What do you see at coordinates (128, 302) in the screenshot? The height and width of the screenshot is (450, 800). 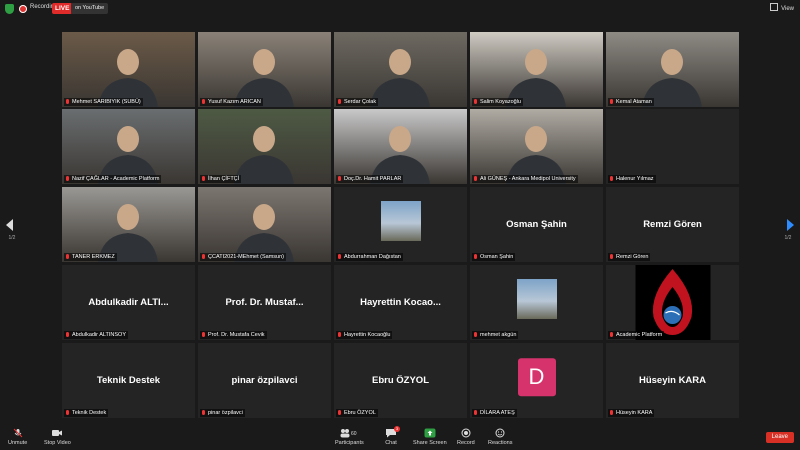 I see `participant-tile: Abdulkadir ALTI... Abdulkadir ALTINSOY` at bounding box center [128, 302].